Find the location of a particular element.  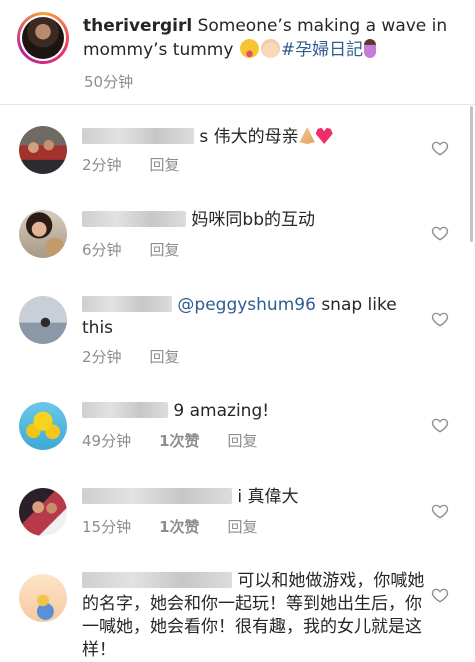

scrollbar is located at coordinates (471, 174).